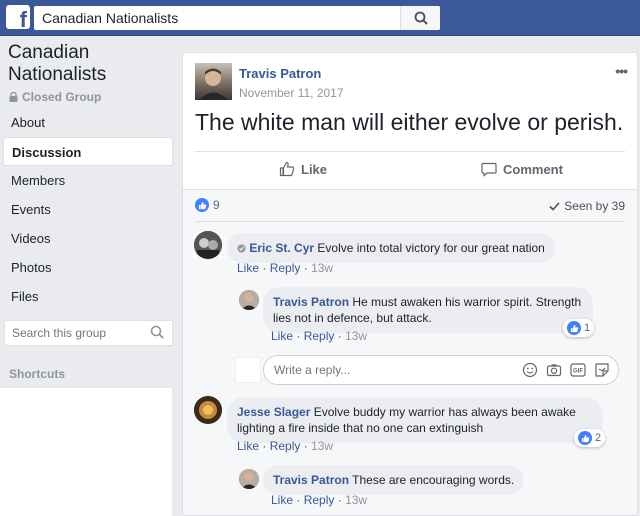 The height and width of the screenshot is (516, 640). Describe the element at coordinates (433, 480) in the screenshot. I see `reply-text: These are encouraging words.` at that location.